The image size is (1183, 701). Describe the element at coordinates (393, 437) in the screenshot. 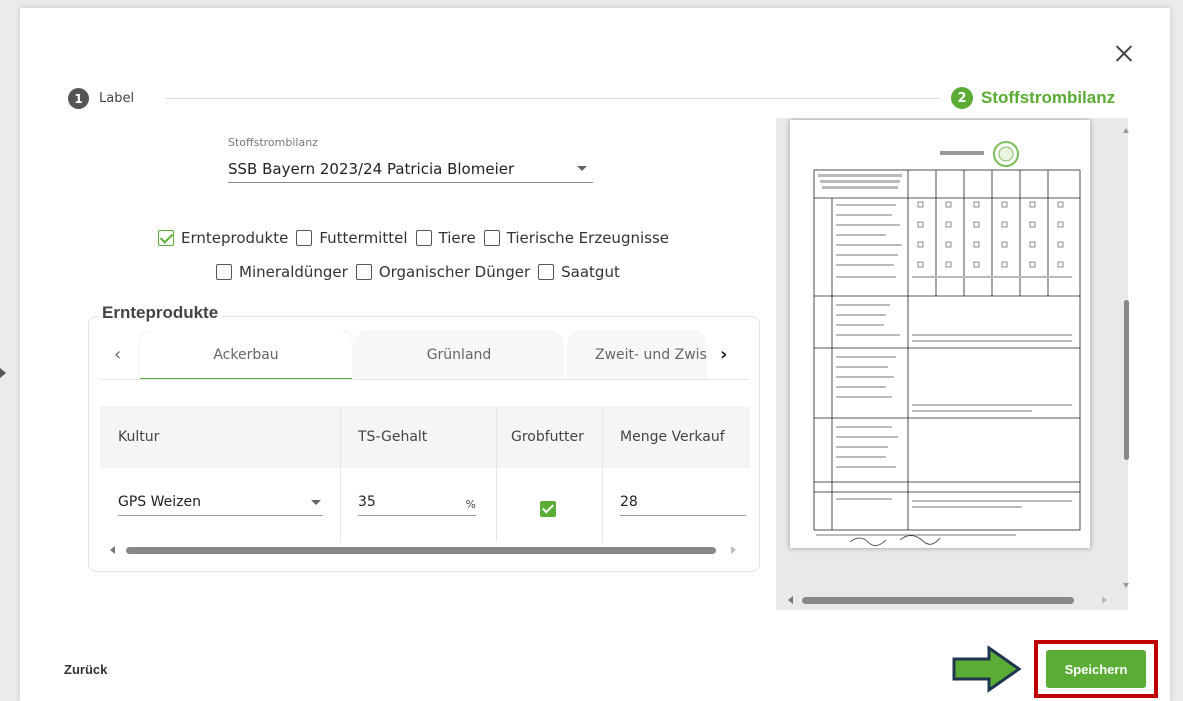

I see `header-ts-gehalt: TS-Gehalt` at that location.